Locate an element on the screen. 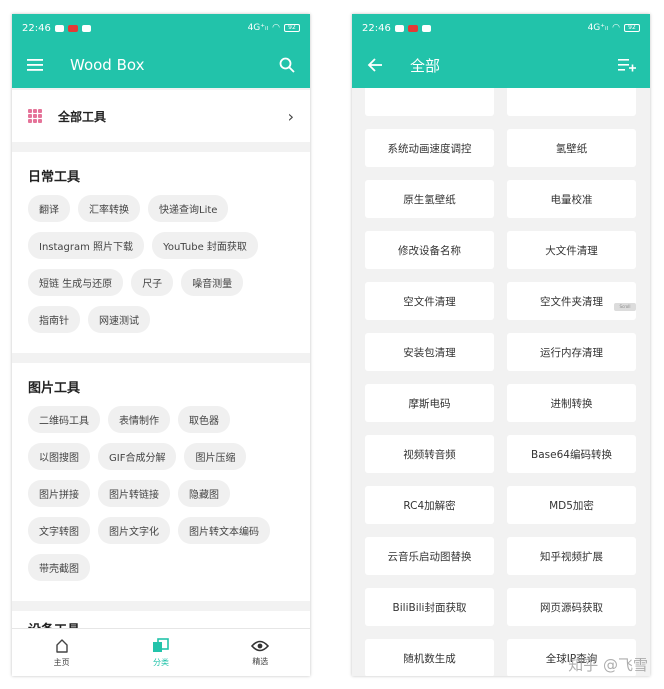 Image resolution: width=664 pixels, height=689 pixels. tool-tile: 安装包清理 is located at coordinates (429, 352).